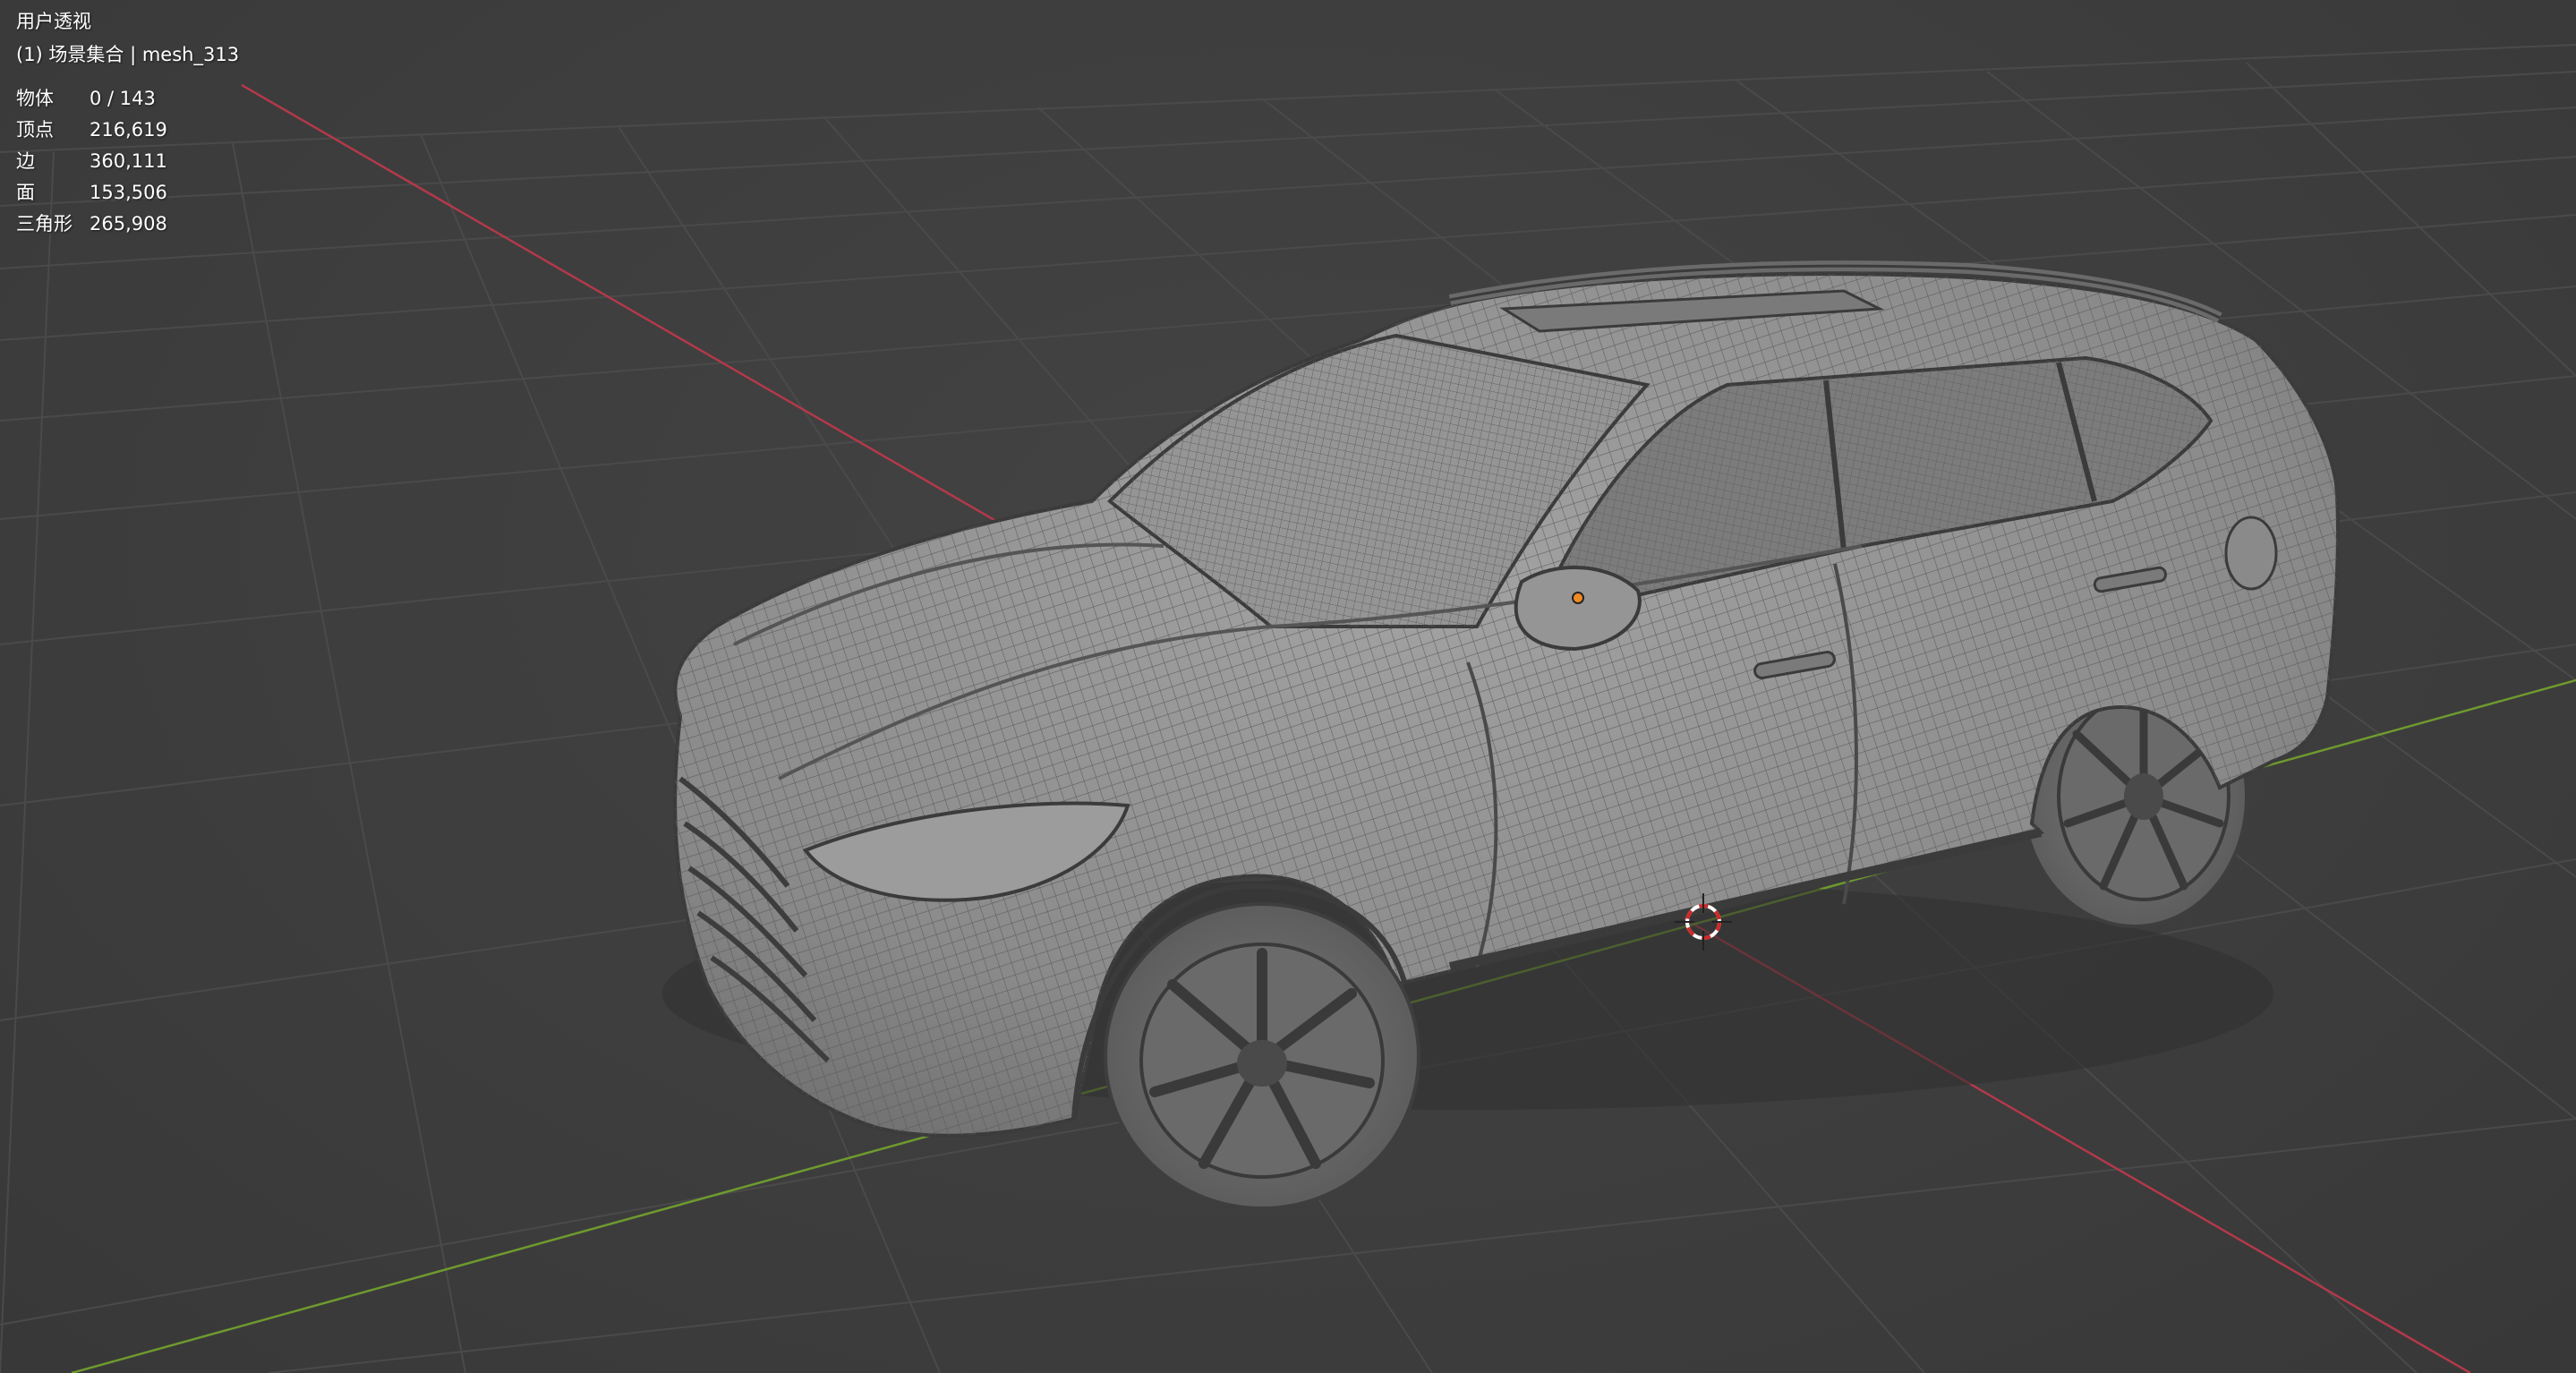  I want to click on object-origin-icon, so click(1578, 598).